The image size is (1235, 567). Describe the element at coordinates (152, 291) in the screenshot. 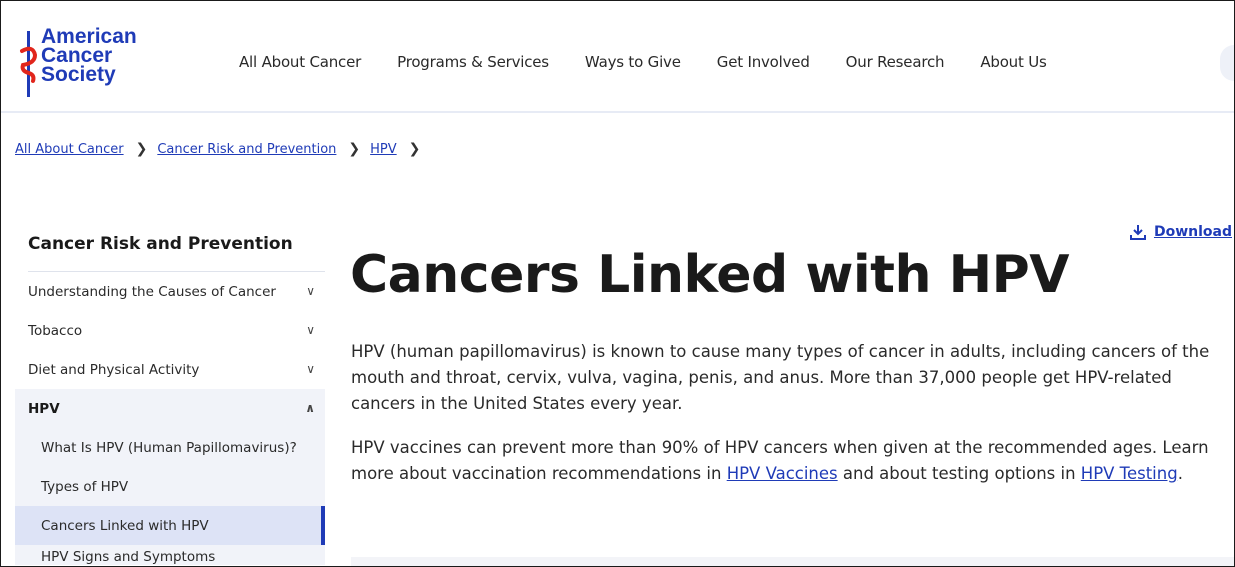

I see `sidebar-item-label: Understanding the Causes of Cancer` at that location.